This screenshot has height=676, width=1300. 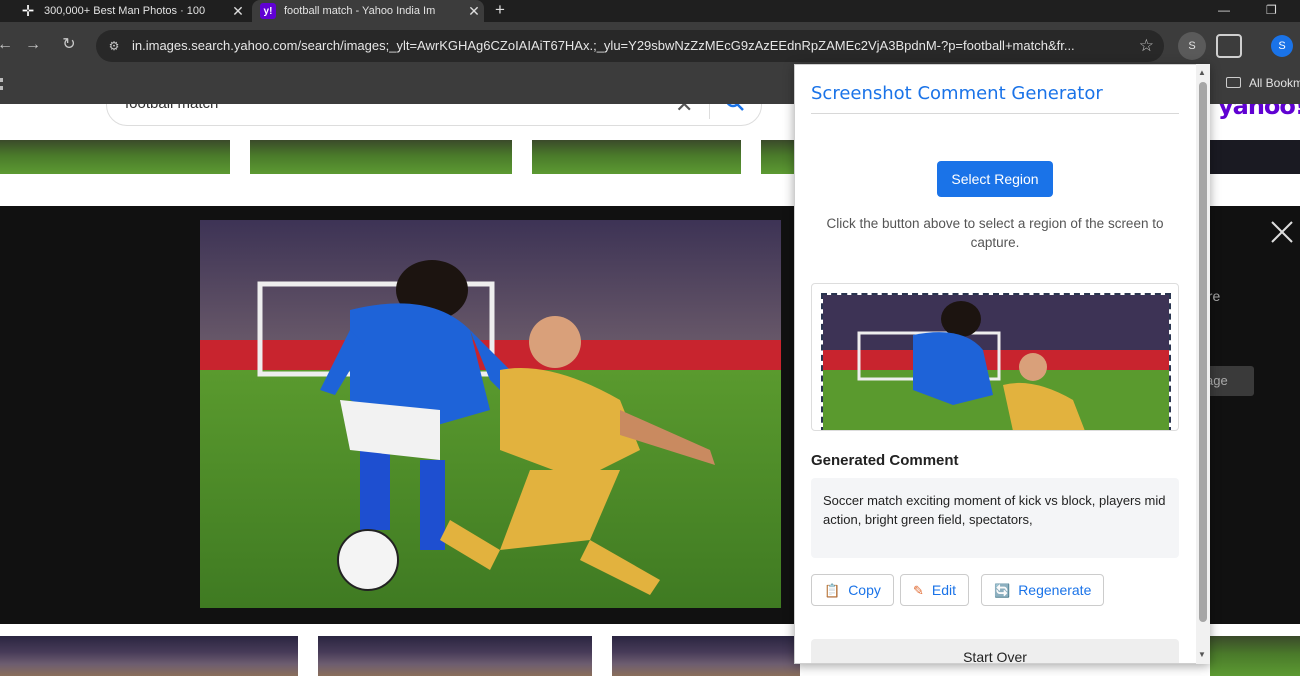 I want to click on regenerate-button: 🔄 Regenerate, so click(x=1043, y=590).